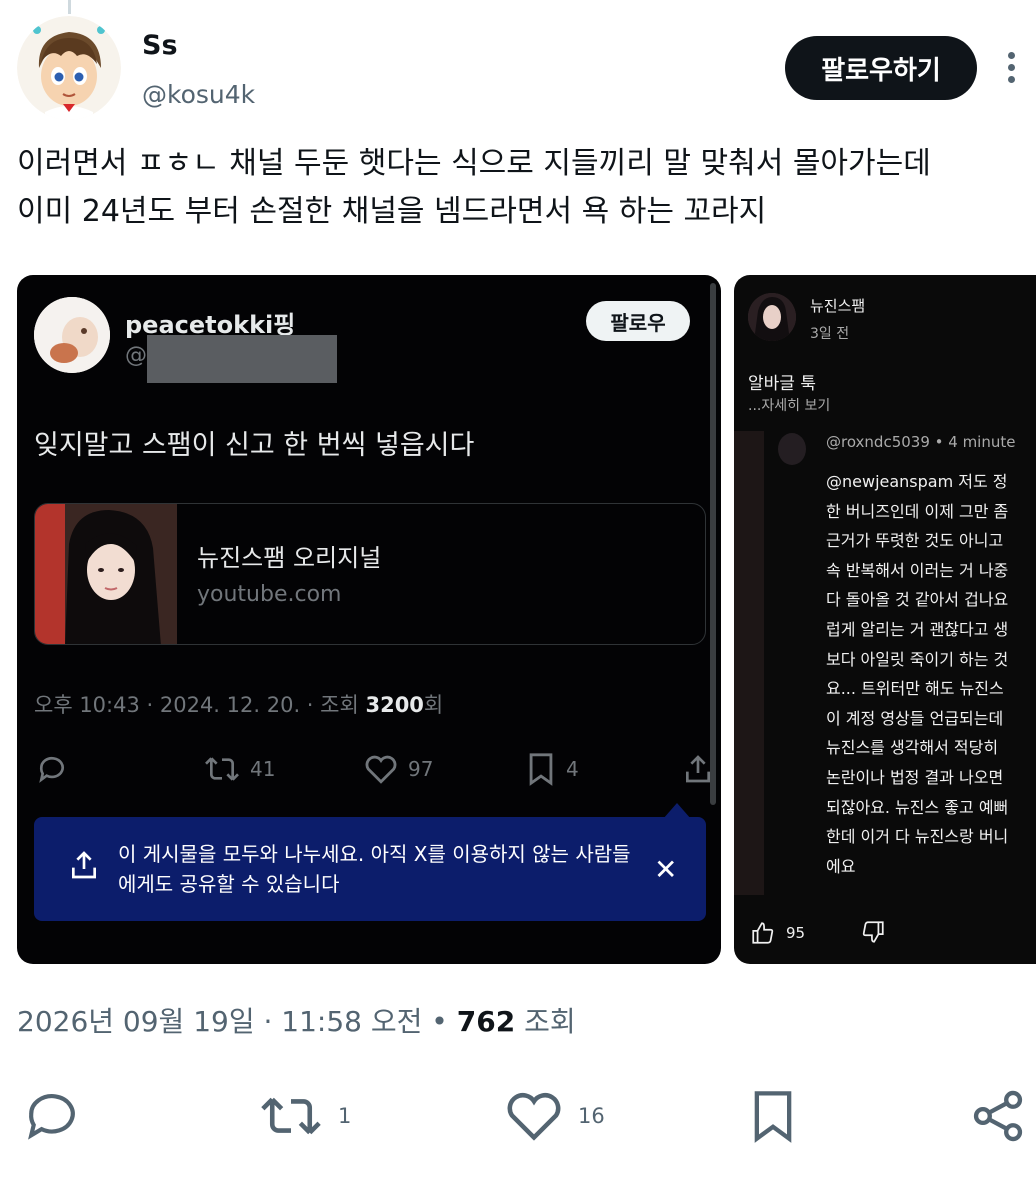 The image size is (1036, 1177). Describe the element at coordinates (237, 1021) in the screenshot. I see `post-timestamp: 2026년 09월 19일 · 11:58 오전 •` at that location.